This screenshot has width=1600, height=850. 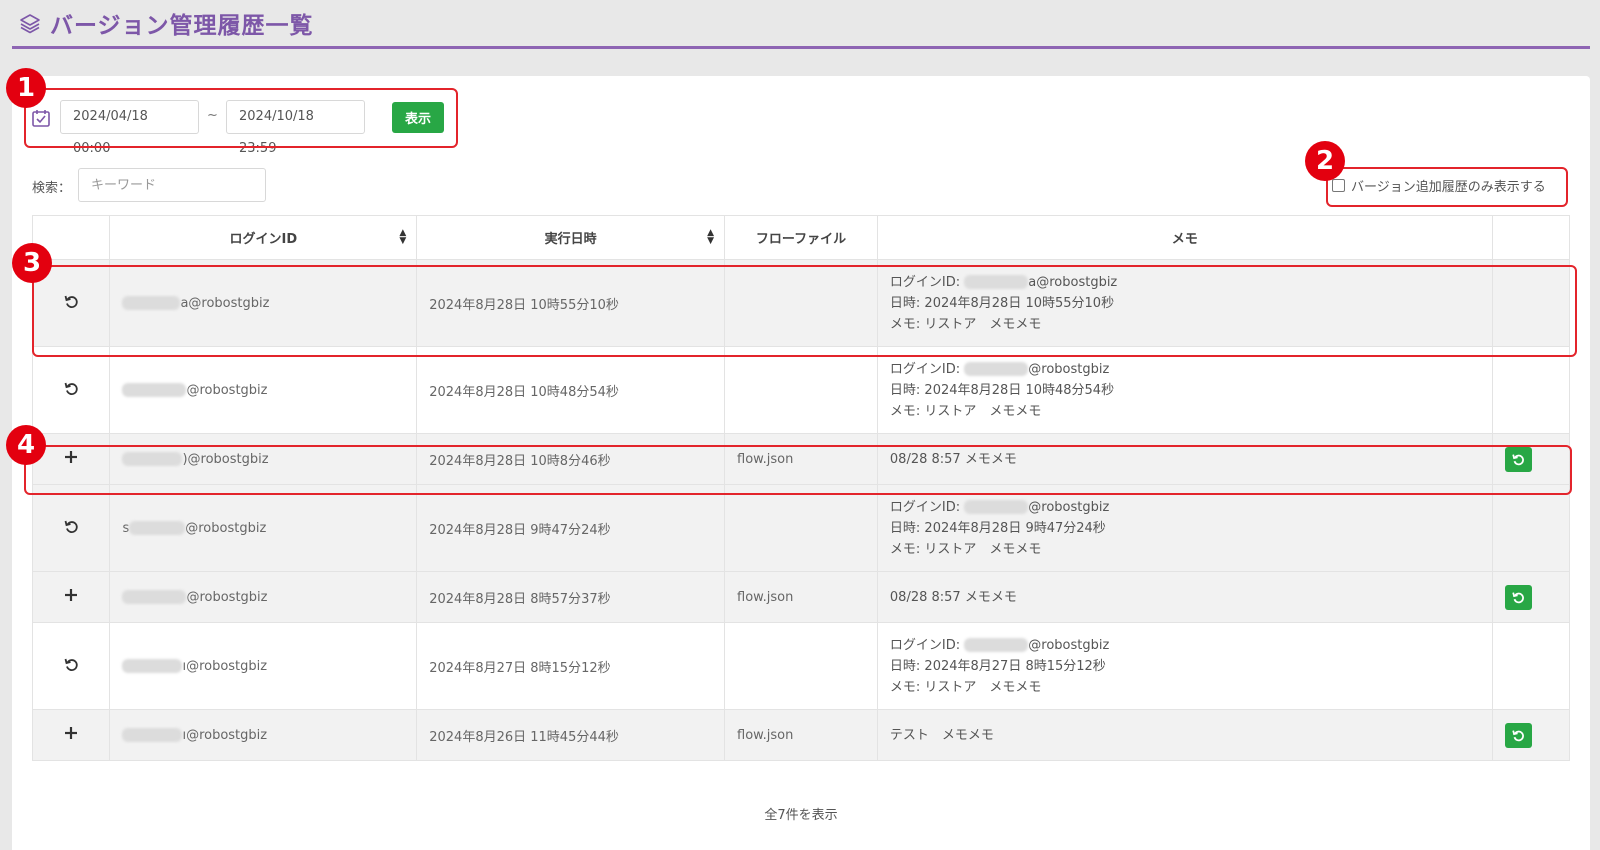 What do you see at coordinates (1184, 237) in the screenshot?
I see `header-memo: メモ` at bounding box center [1184, 237].